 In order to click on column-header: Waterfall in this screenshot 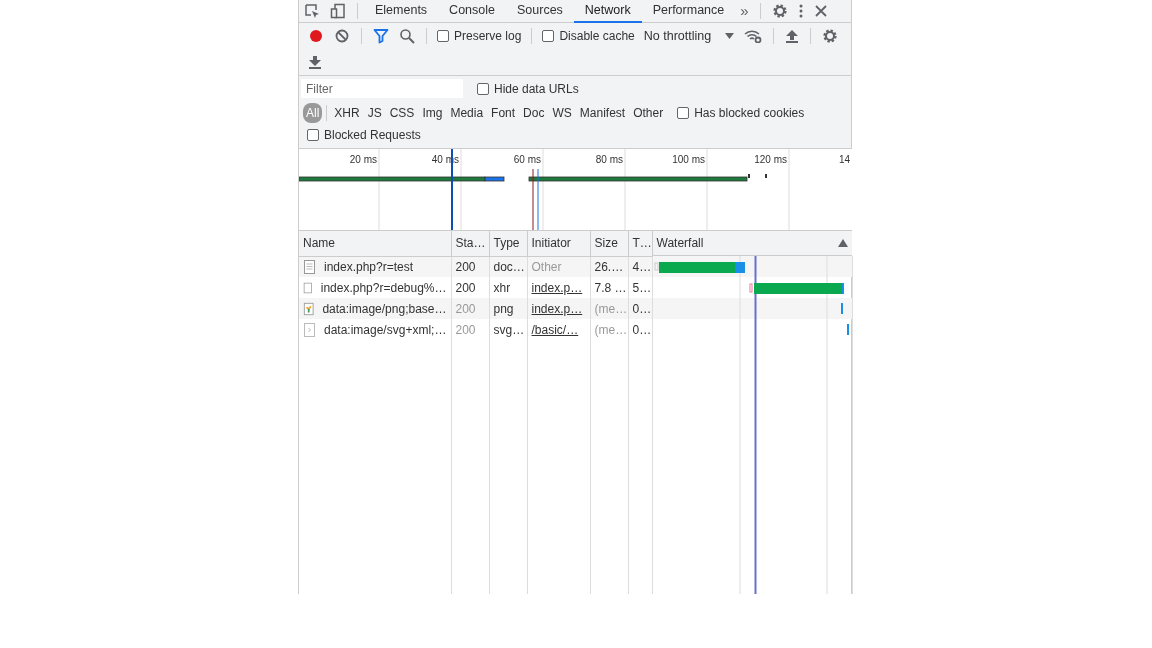, I will do `click(680, 243)`.